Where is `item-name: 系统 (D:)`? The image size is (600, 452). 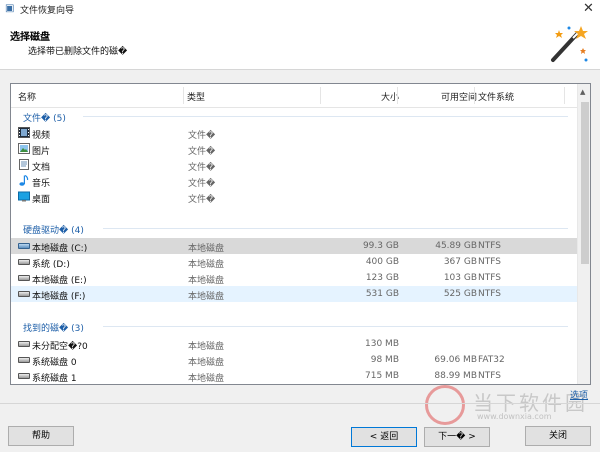 item-name: 系统 (D:) is located at coordinates (51, 265).